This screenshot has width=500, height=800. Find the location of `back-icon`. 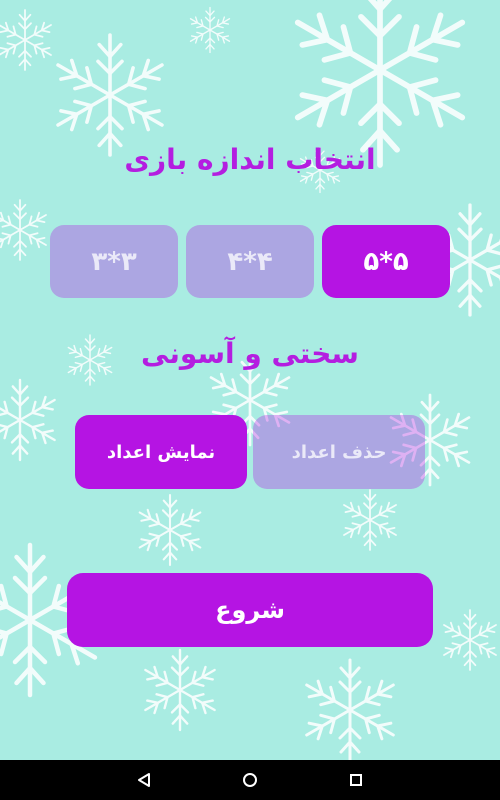

back-icon is located at coordinates (144, 780).